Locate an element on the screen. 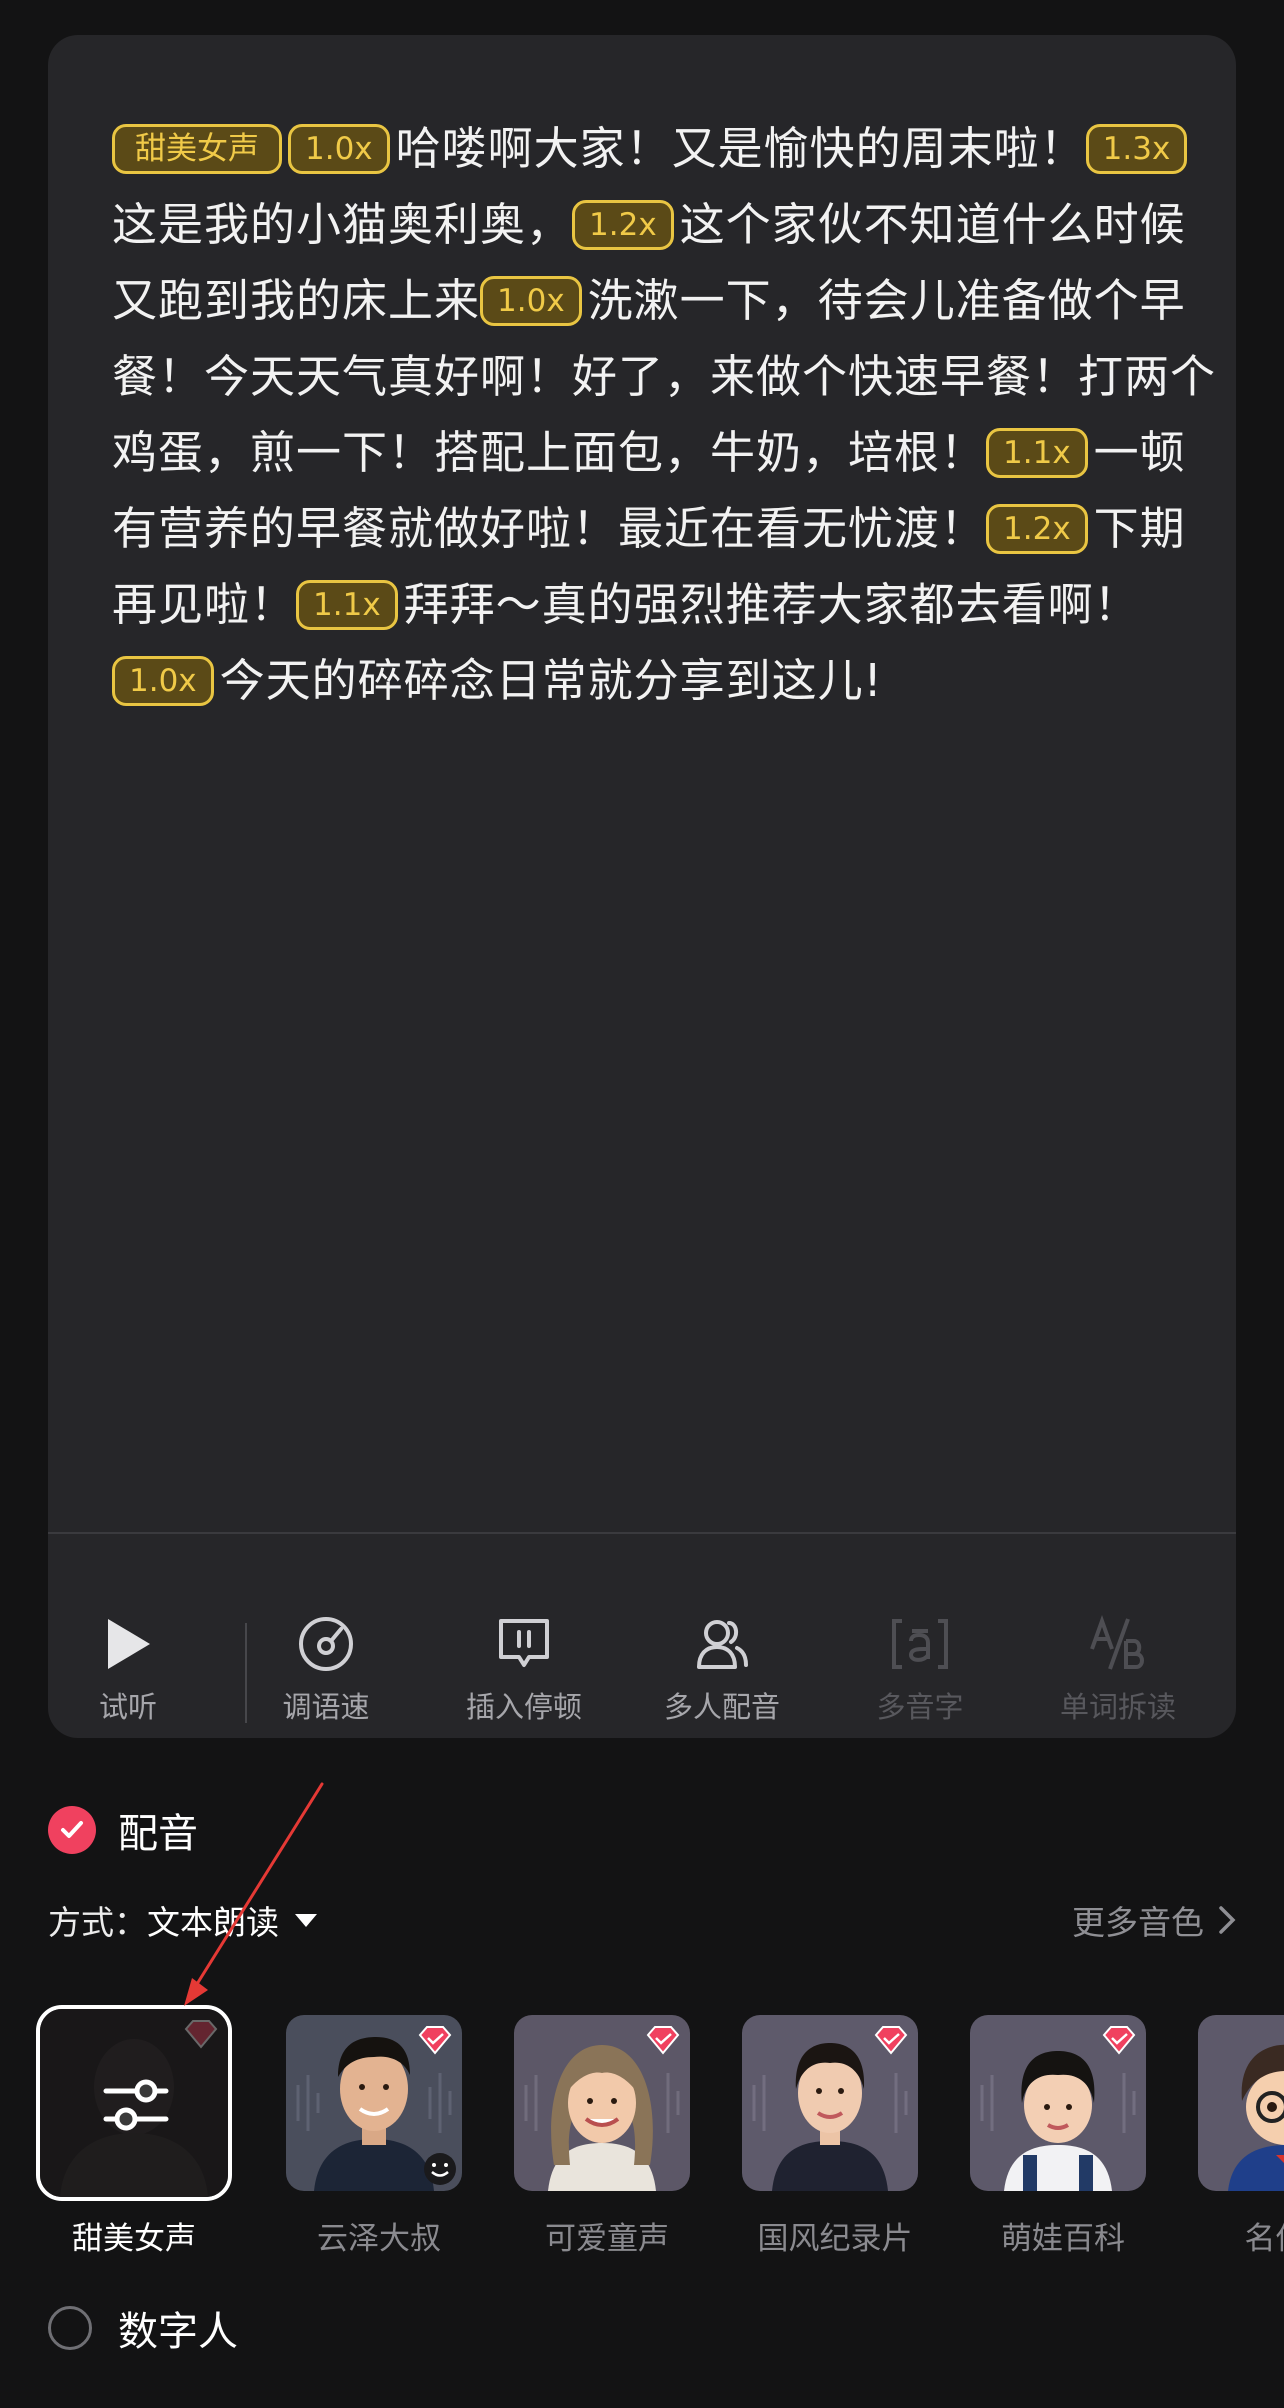 The height and width of the screenshot is (2408, 1284). people-icon is located at coordinates (722, 1644).